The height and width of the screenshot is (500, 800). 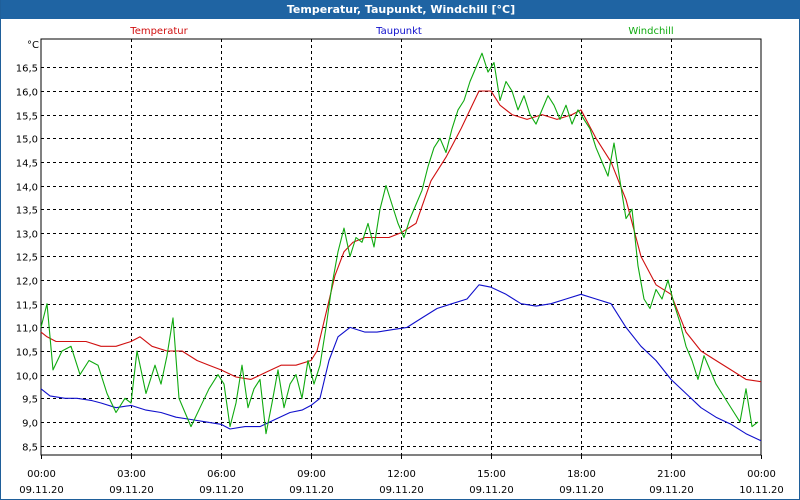 What do you see at coordinates (27, 377) in the screenshot?
I see `y-tick-label: 10,0` at bounding box center [27, 377].